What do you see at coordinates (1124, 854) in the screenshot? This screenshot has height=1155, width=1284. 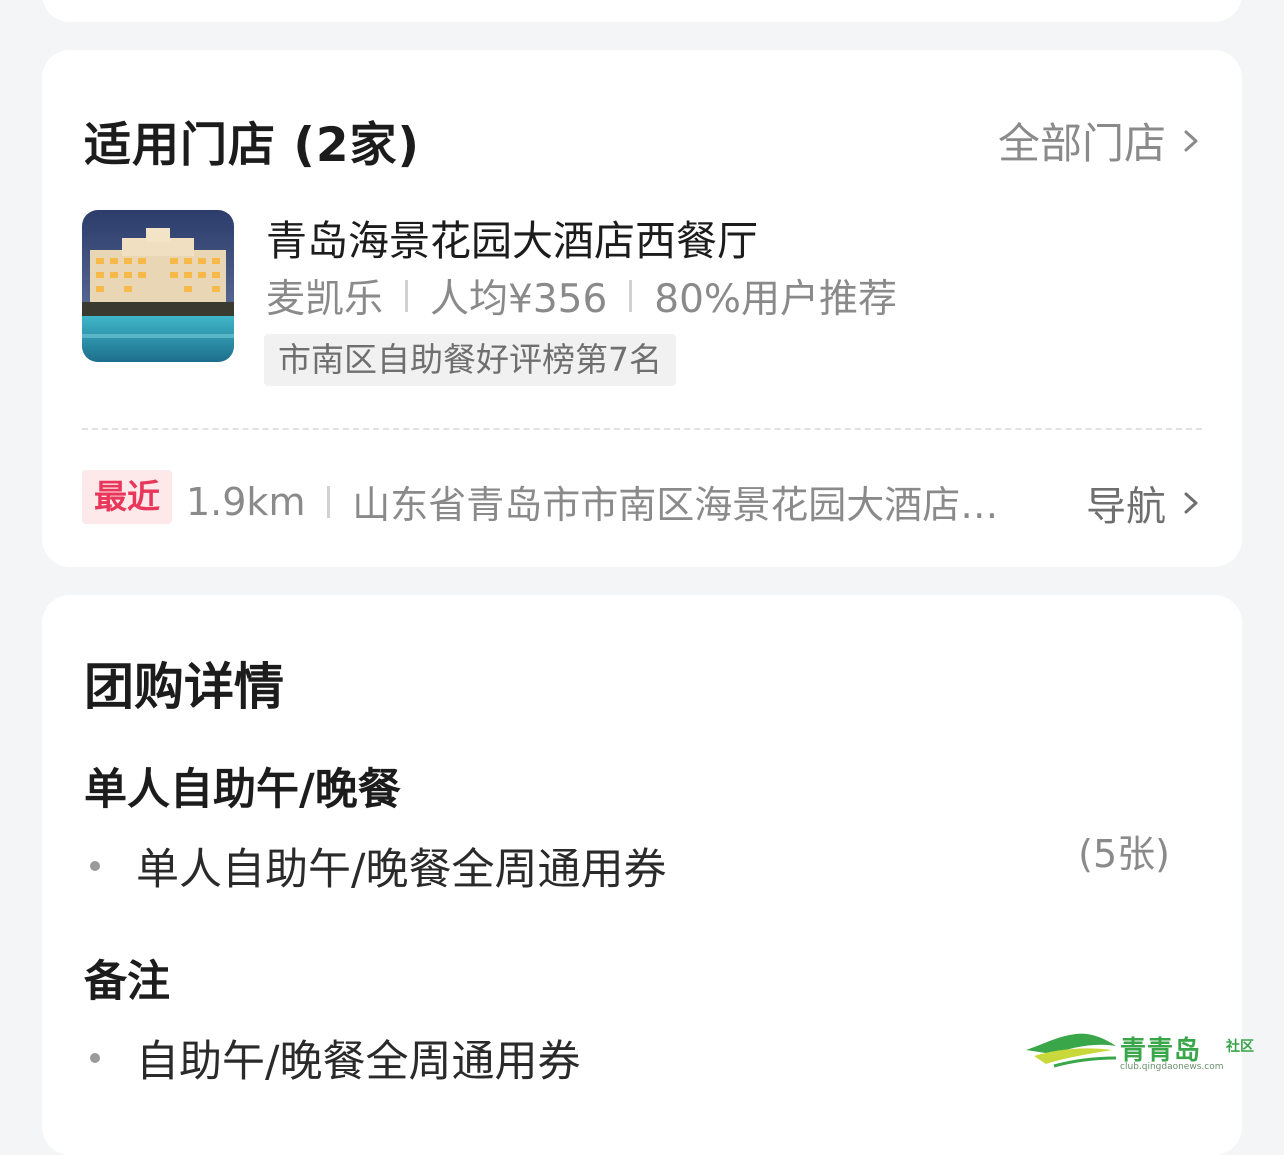 I see `package-item-quantity: (5张)` at bounding box center [1124, 854].